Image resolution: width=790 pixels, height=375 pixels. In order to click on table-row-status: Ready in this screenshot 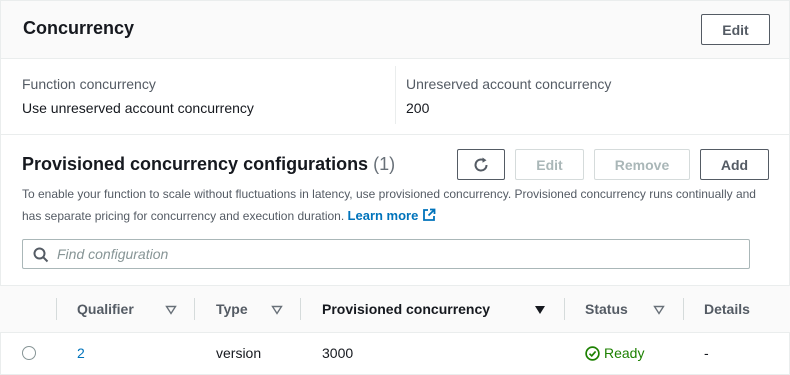, I will do `click(614, 353)`.